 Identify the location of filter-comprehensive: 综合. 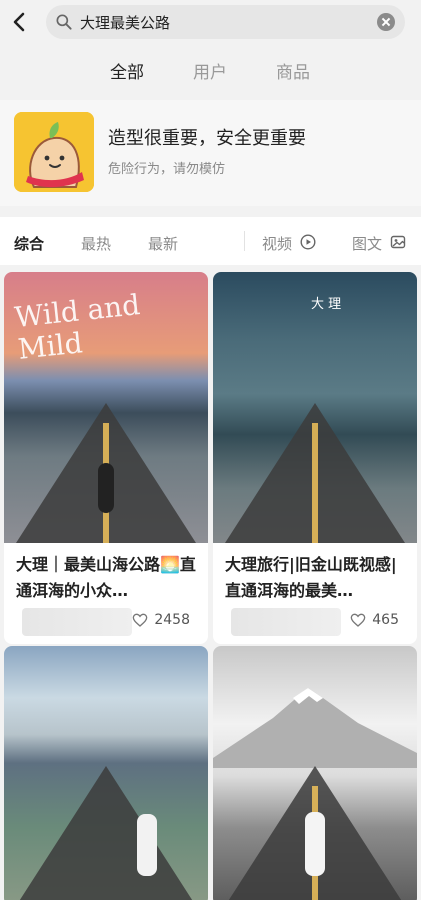
(29, 243).